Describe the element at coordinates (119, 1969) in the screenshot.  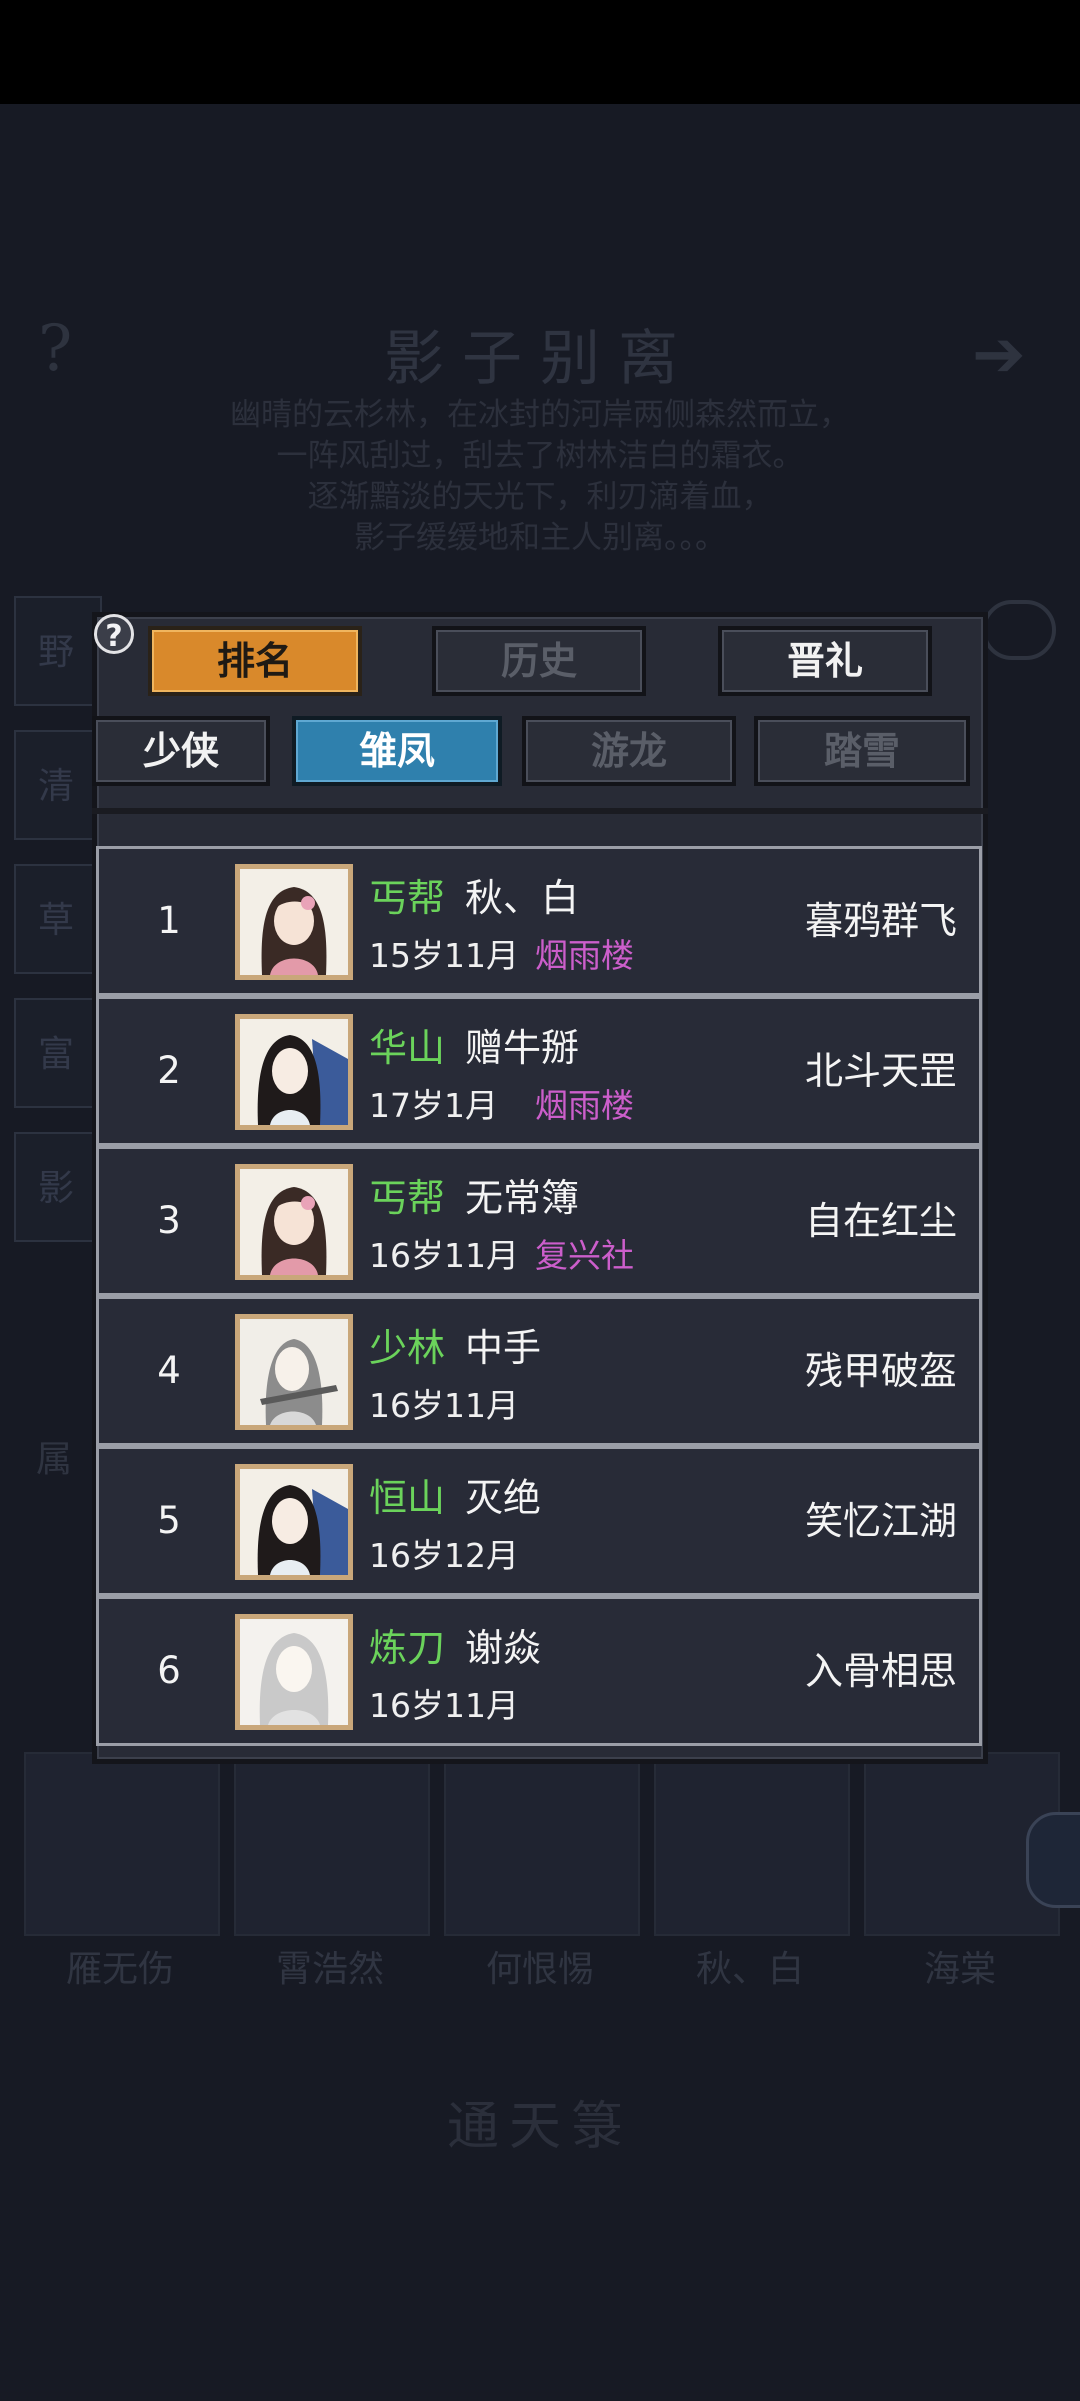
I see `background-card-name: 雁无伤` at that location.